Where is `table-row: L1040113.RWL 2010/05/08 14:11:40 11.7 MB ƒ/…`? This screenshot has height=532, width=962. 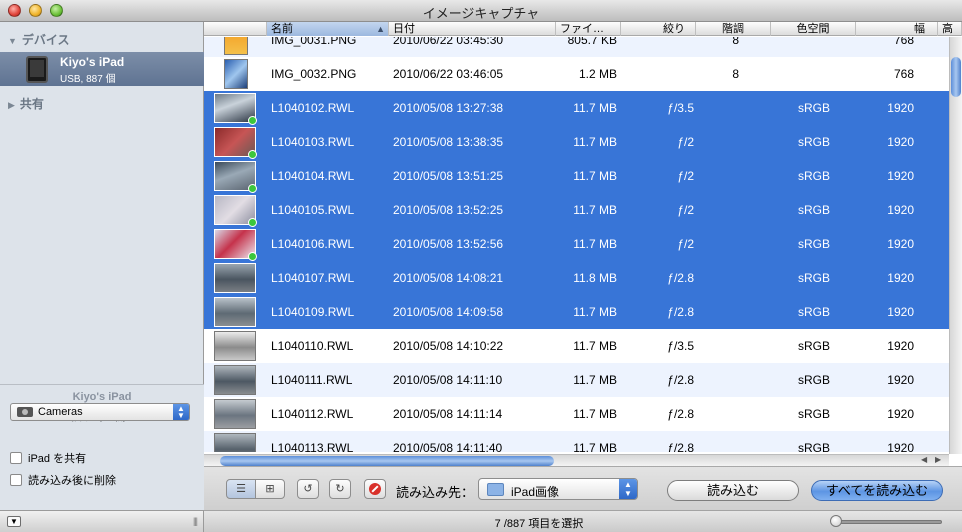
table-row: L1040113.RWL 2010/05/08 14:11:40 11.7 MB ƒ/… is located at coordinates (576, 441).